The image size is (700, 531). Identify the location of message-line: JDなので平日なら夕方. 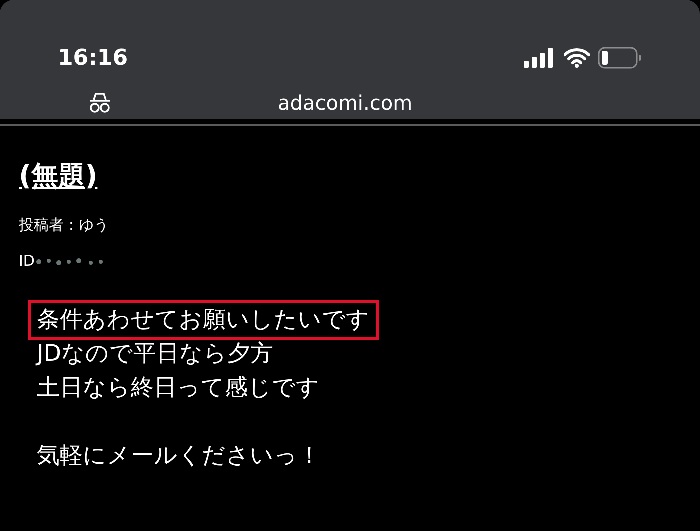
(154, 354).